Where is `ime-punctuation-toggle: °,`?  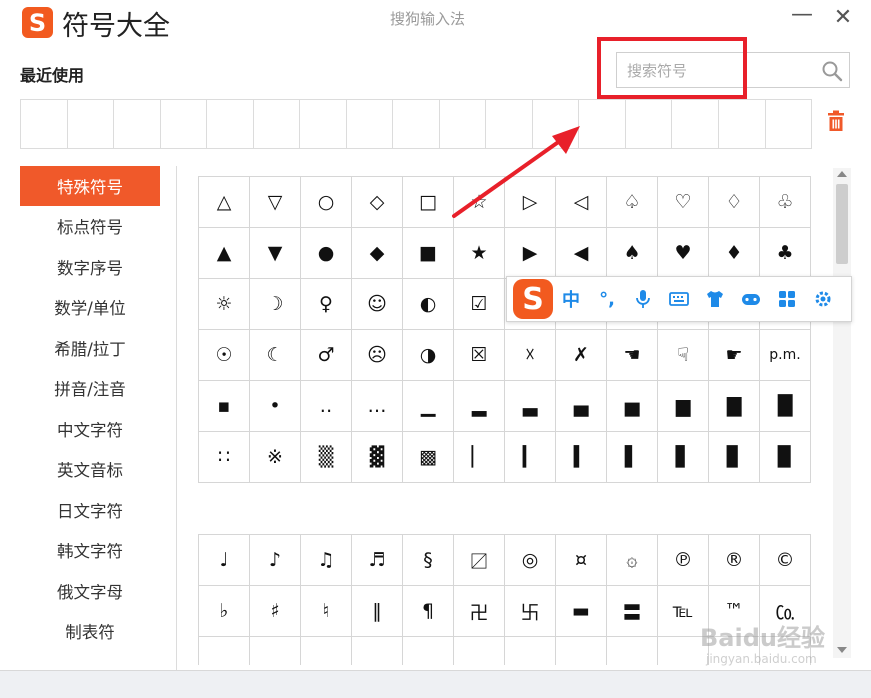
ime-punctuation-toggle: °, is located at coordinates (607, 299).